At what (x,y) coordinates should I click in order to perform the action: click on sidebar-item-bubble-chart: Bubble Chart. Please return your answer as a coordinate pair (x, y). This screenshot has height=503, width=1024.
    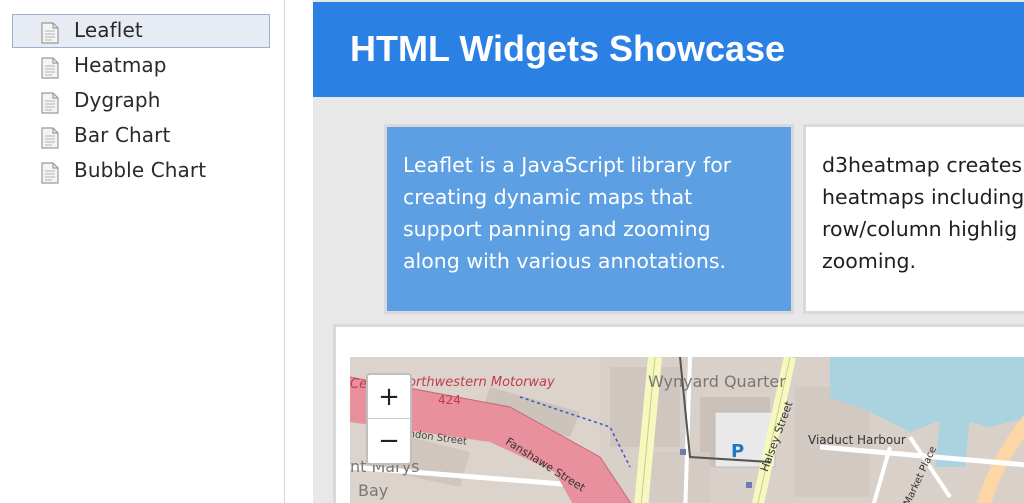
    Looking at the image, I should click on (141, 171).